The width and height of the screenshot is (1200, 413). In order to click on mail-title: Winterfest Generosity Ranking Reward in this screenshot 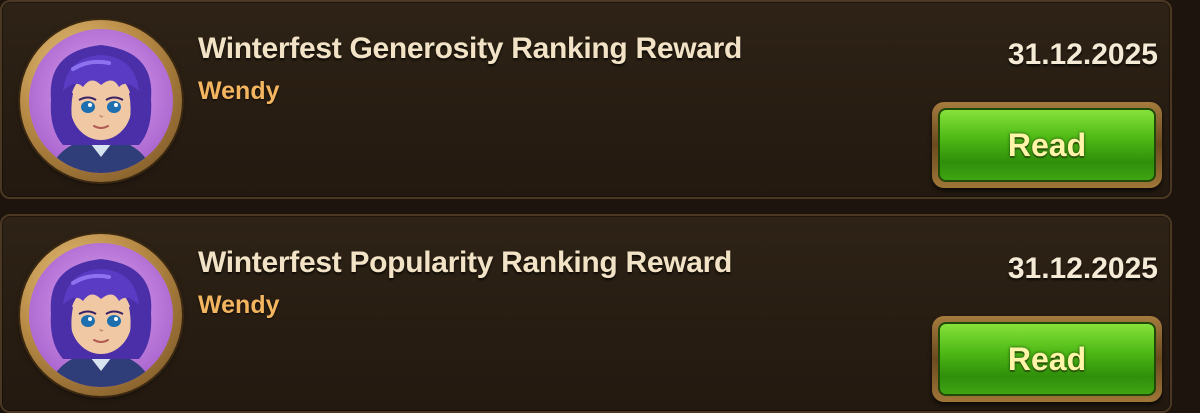, I will do `click(470, 48)`.